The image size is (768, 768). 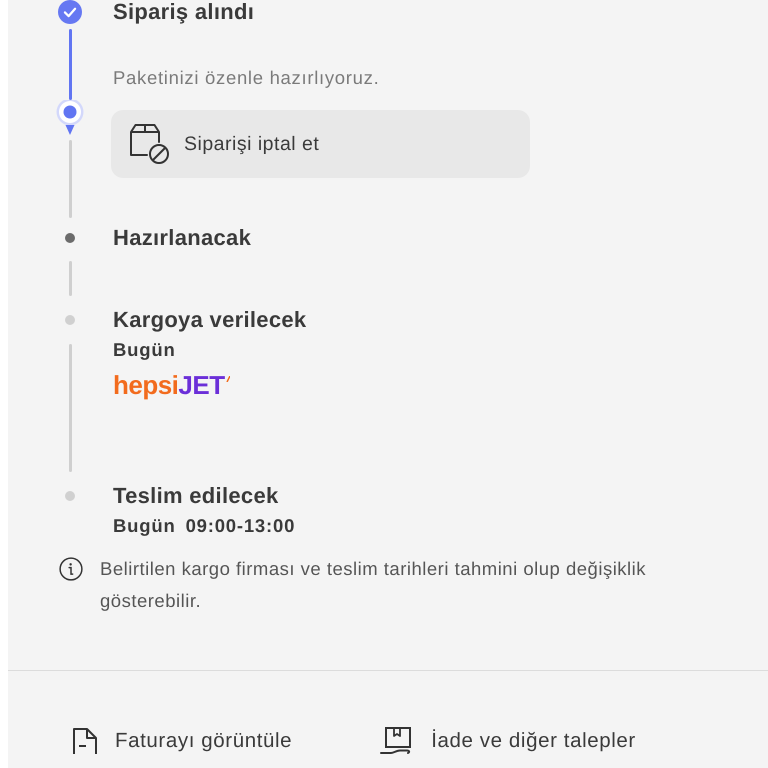 I want to click on step-title: Sipariş alındı, so click(x=184, y=12).